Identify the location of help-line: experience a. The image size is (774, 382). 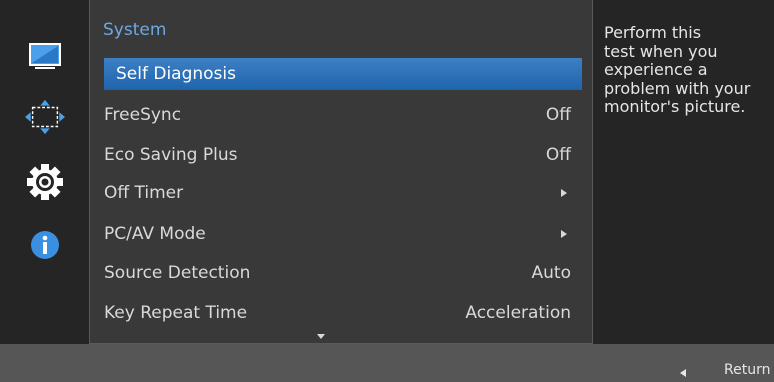
(656, 69).